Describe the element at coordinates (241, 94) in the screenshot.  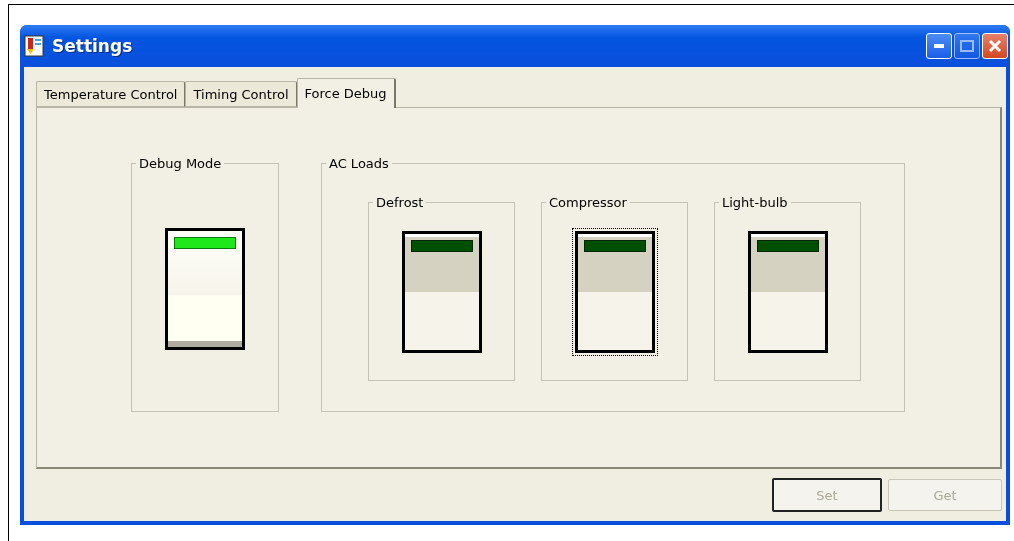
I see `tab: Timing Control` at that location.